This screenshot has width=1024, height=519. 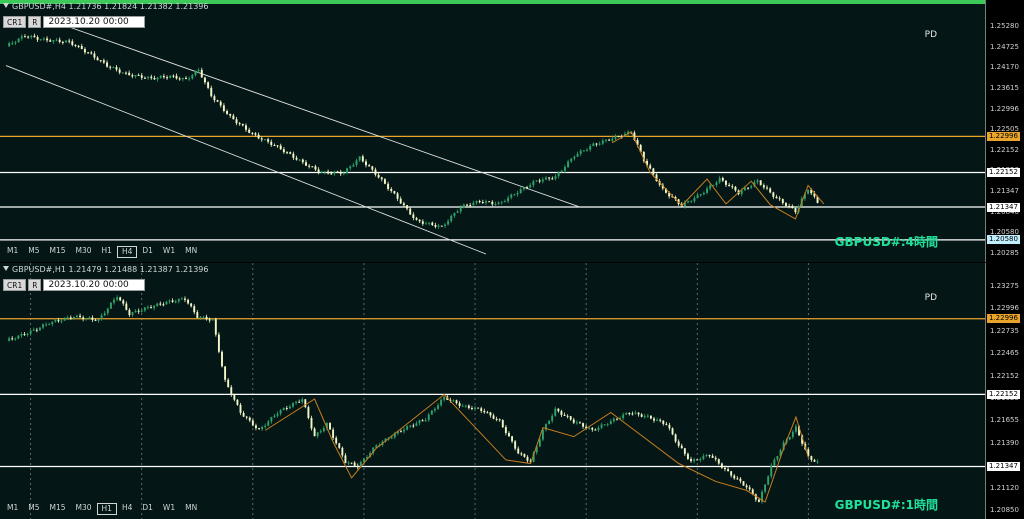 I want to click on h1-button-row: CR1 R 2023.10.20 00:00, so click(x=74, y=285).